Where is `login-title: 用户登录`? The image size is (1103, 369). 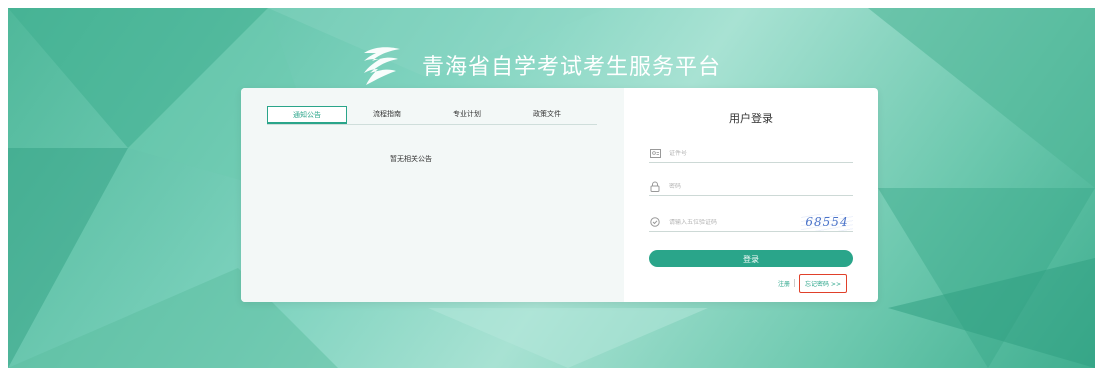
login-title: 用户登录 is located at coordinates (751, 118).